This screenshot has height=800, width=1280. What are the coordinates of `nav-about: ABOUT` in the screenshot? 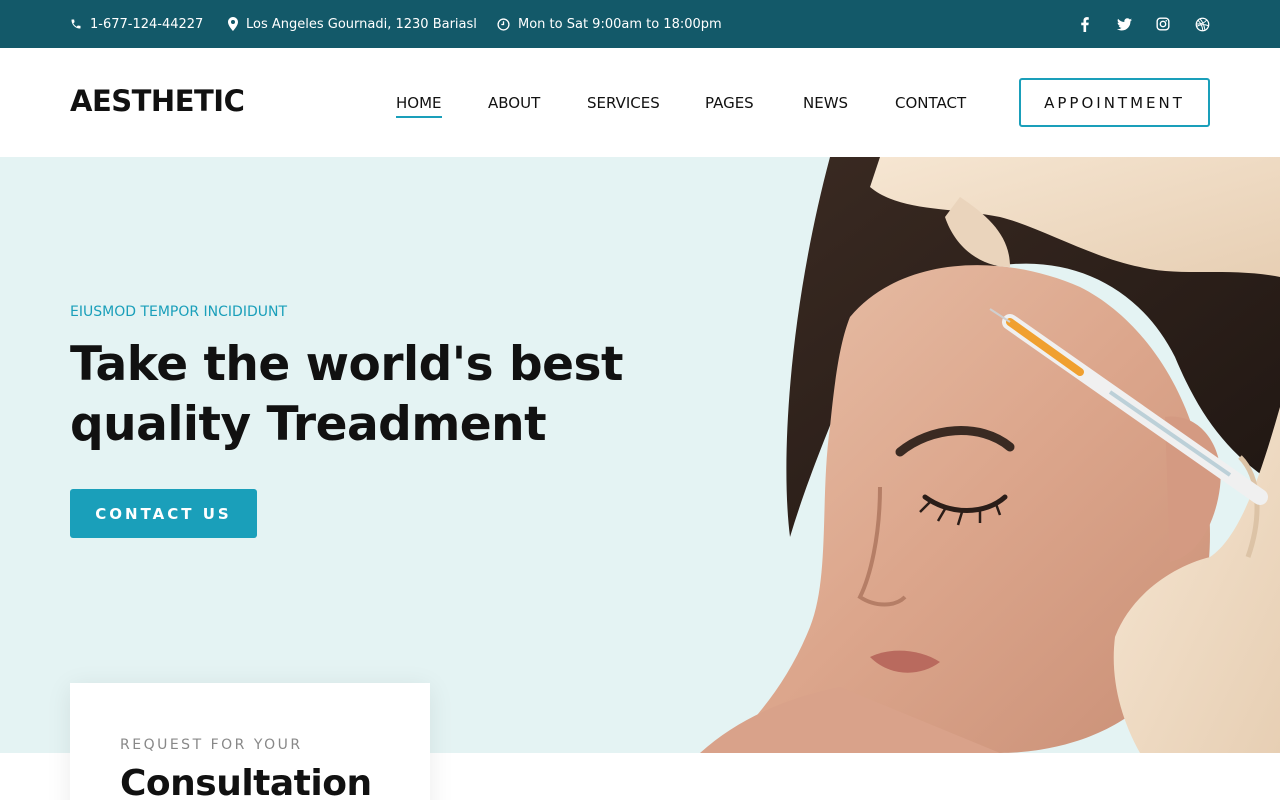 It's located at (514, 103).